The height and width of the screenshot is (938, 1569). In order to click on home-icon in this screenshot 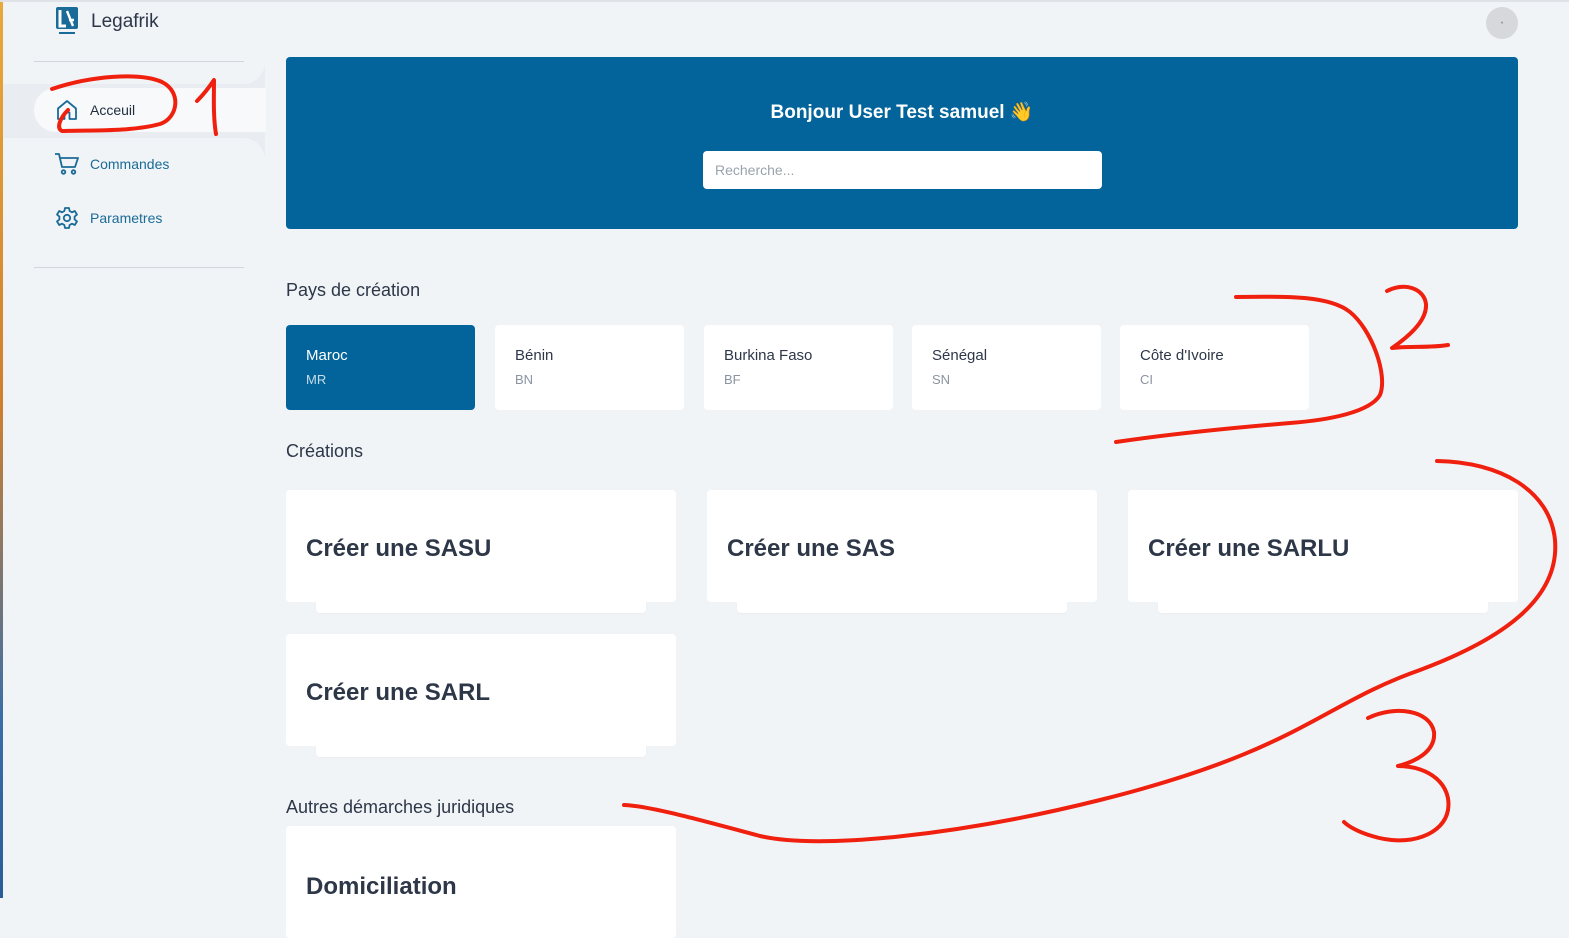, I will do `click(67, 110)`.